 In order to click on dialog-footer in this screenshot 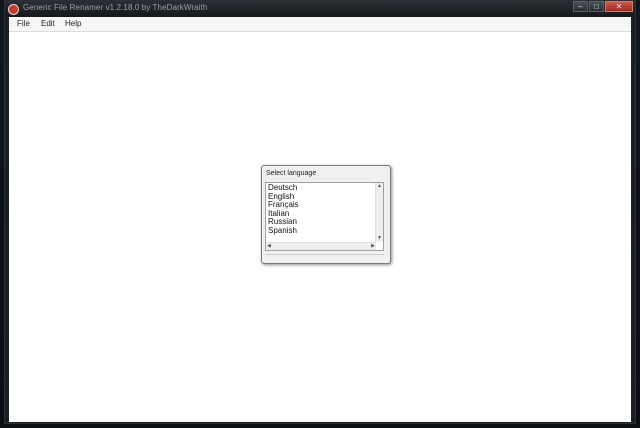, I will do `click(324, 257)`.